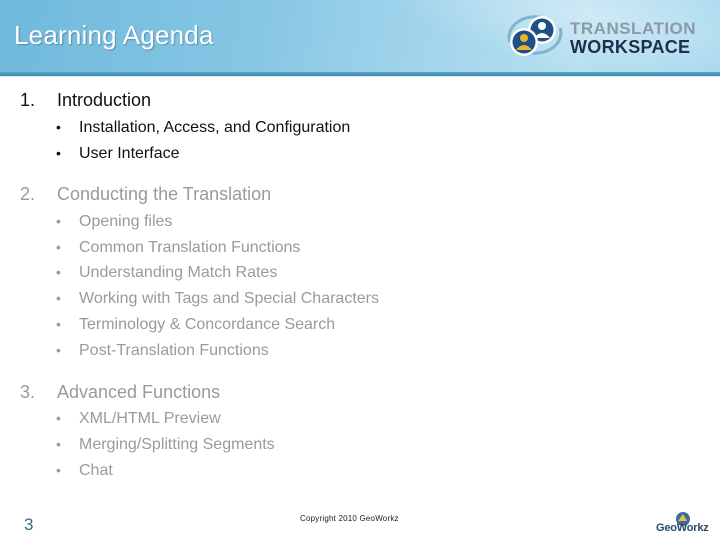 The width and height of the screenshot is (720, 540). Describe the element at coordinates (207, 324) in the screenshot. I see `list-item-text: Terminology & Concordance Search` at that location.